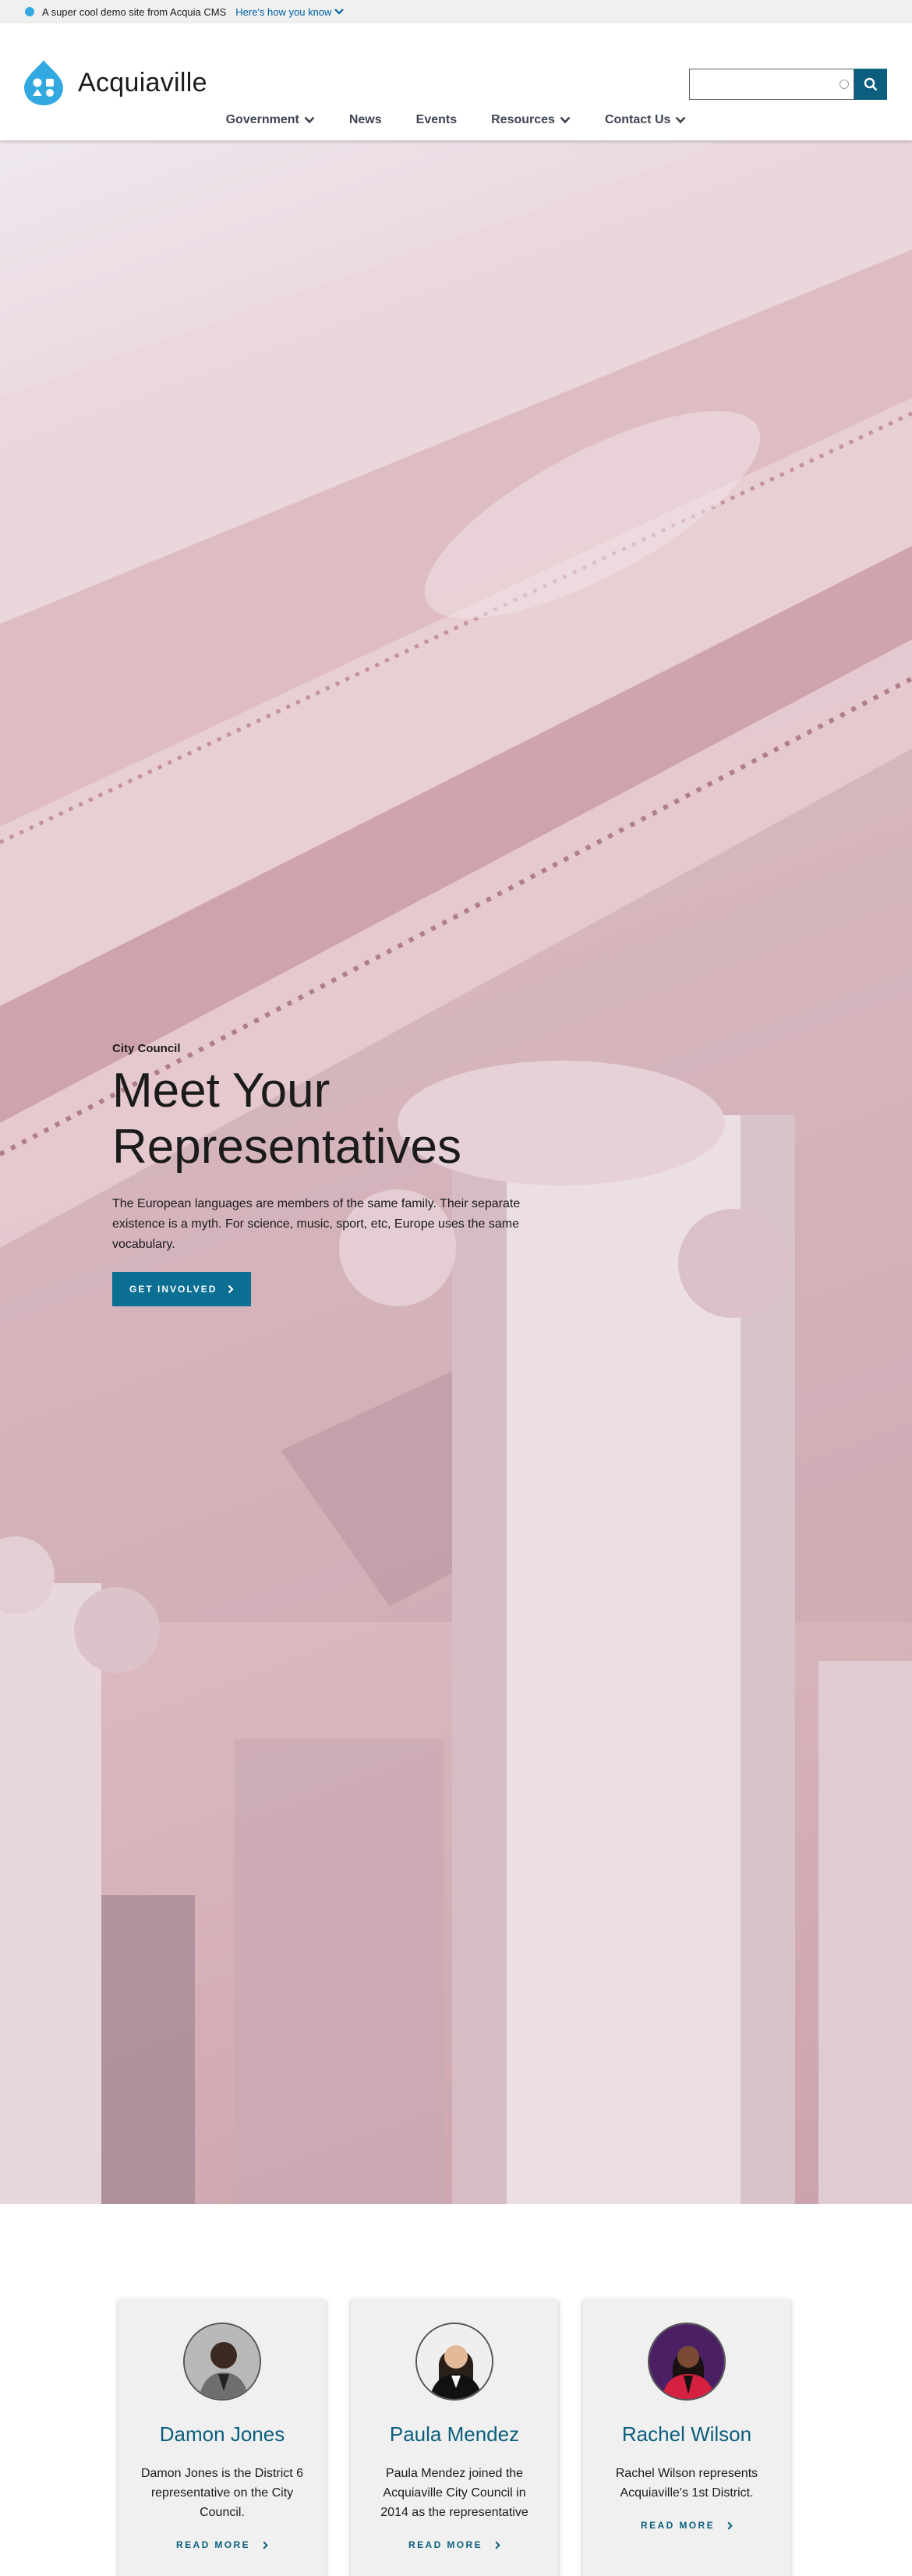  What do you see at coordinates (173, 1289) in the screenshot?
I see `cta-label: GET INVOLVED` at bounding box center [173, 1289].